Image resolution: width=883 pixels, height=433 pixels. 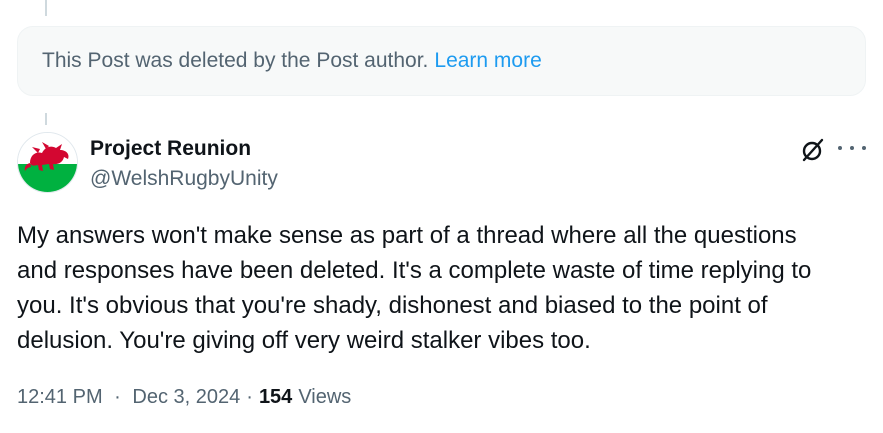 What do you see at coordinates (128, 397) in the screenshot?
I see `post-timestamp: 12:41 PM · Dec 3, 2024` at bounding box center [128, 397].